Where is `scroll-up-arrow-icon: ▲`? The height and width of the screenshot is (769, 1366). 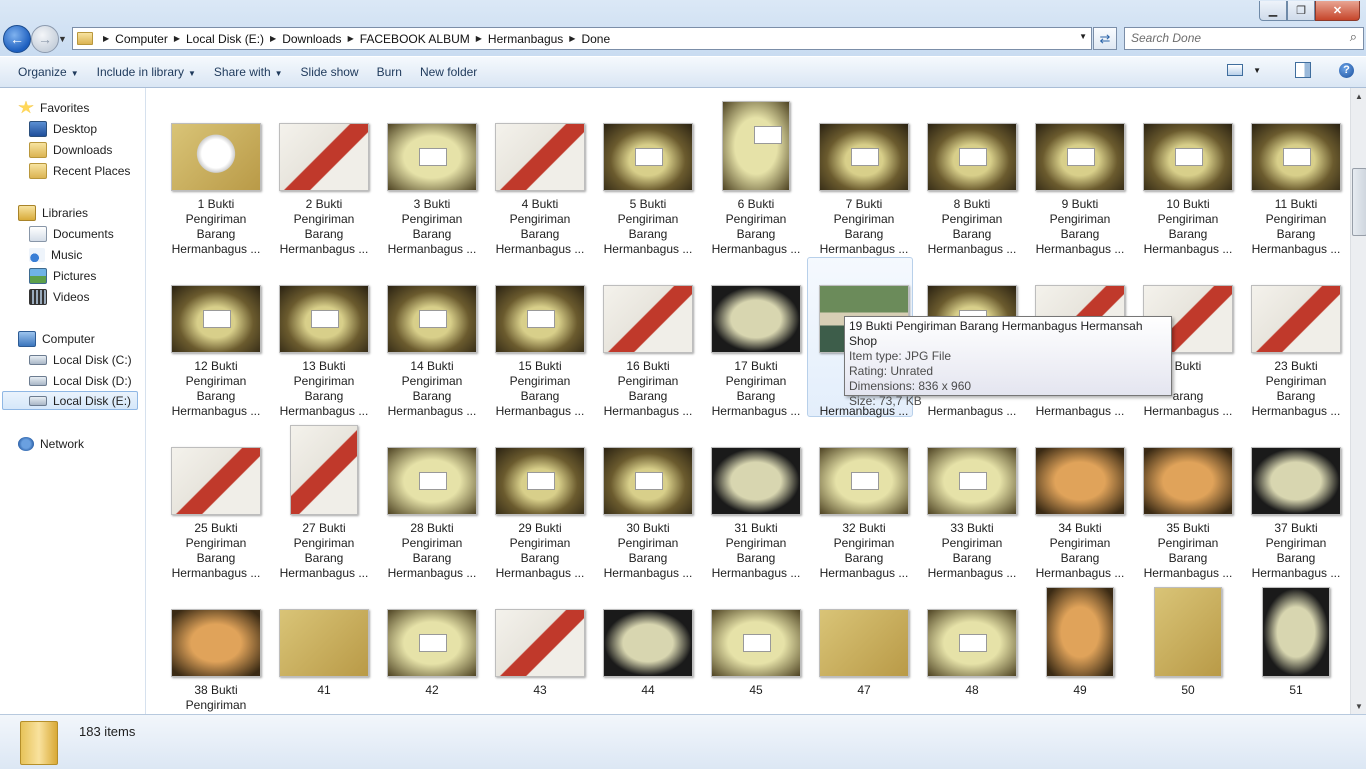 scroll-up-arrow-icon: ▲ is located at coordinates (1358, 96).